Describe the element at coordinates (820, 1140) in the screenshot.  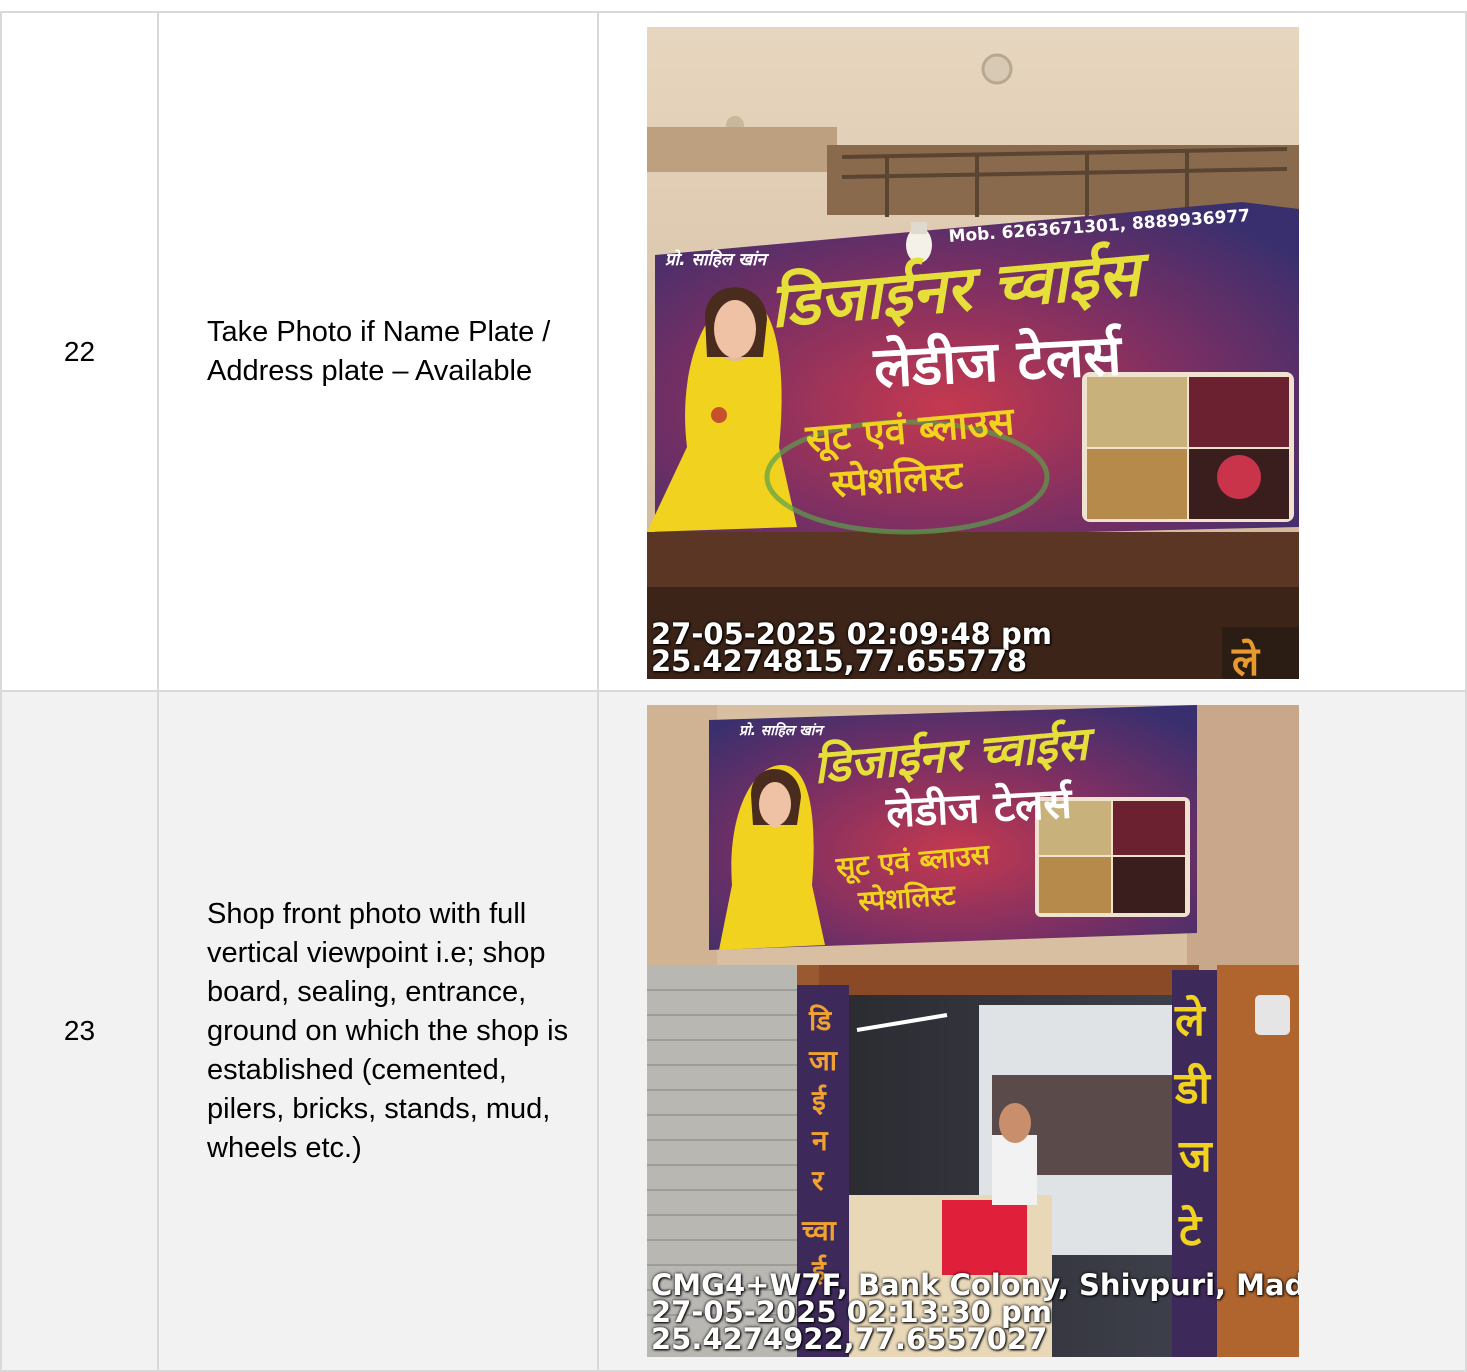
I see `left-pillar-glyph: न` at that location.